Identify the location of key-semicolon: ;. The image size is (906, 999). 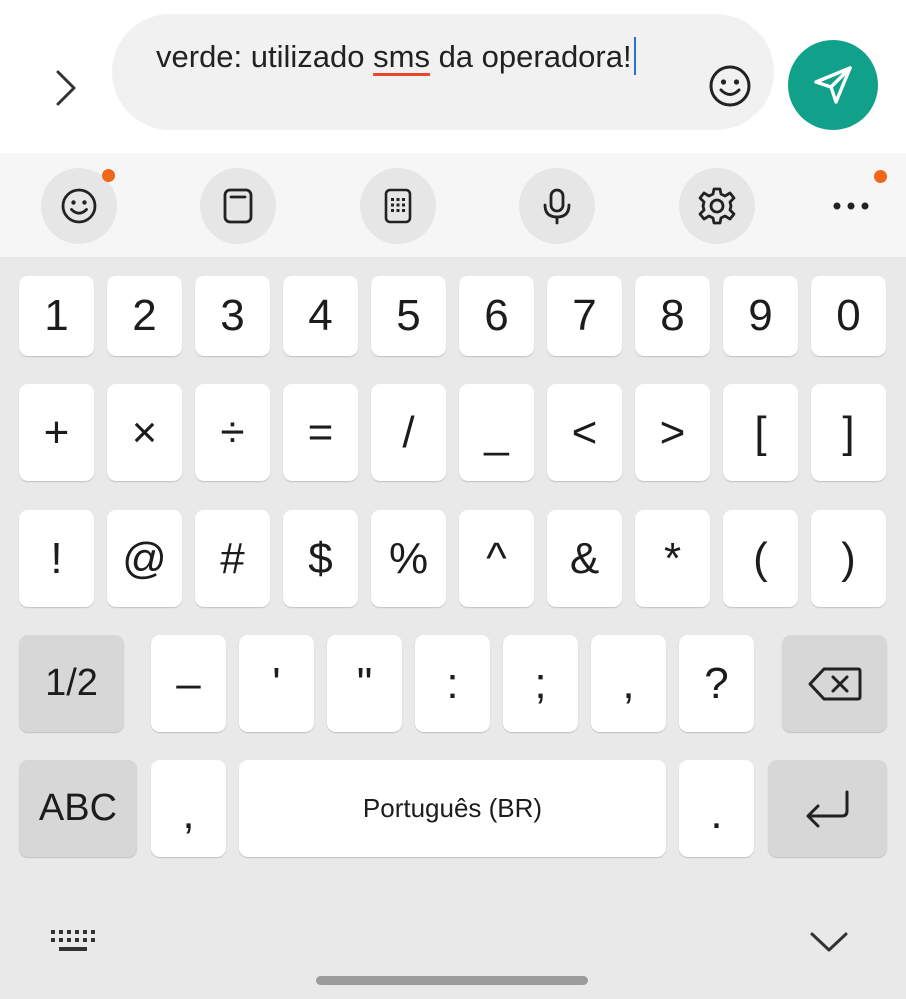
(540, 683).